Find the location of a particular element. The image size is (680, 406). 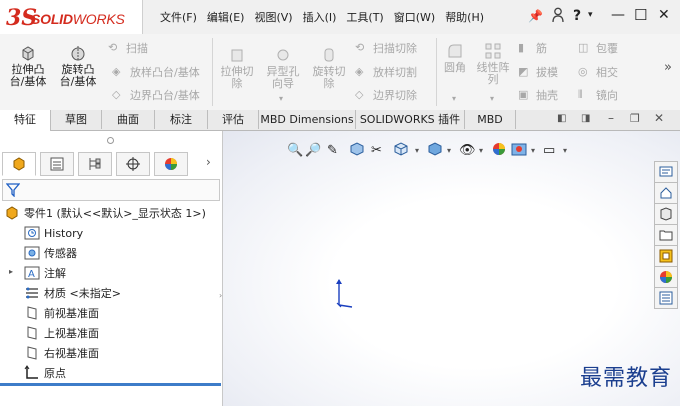

taskpane-view-palette-icon is located at coordinates (666, 256).